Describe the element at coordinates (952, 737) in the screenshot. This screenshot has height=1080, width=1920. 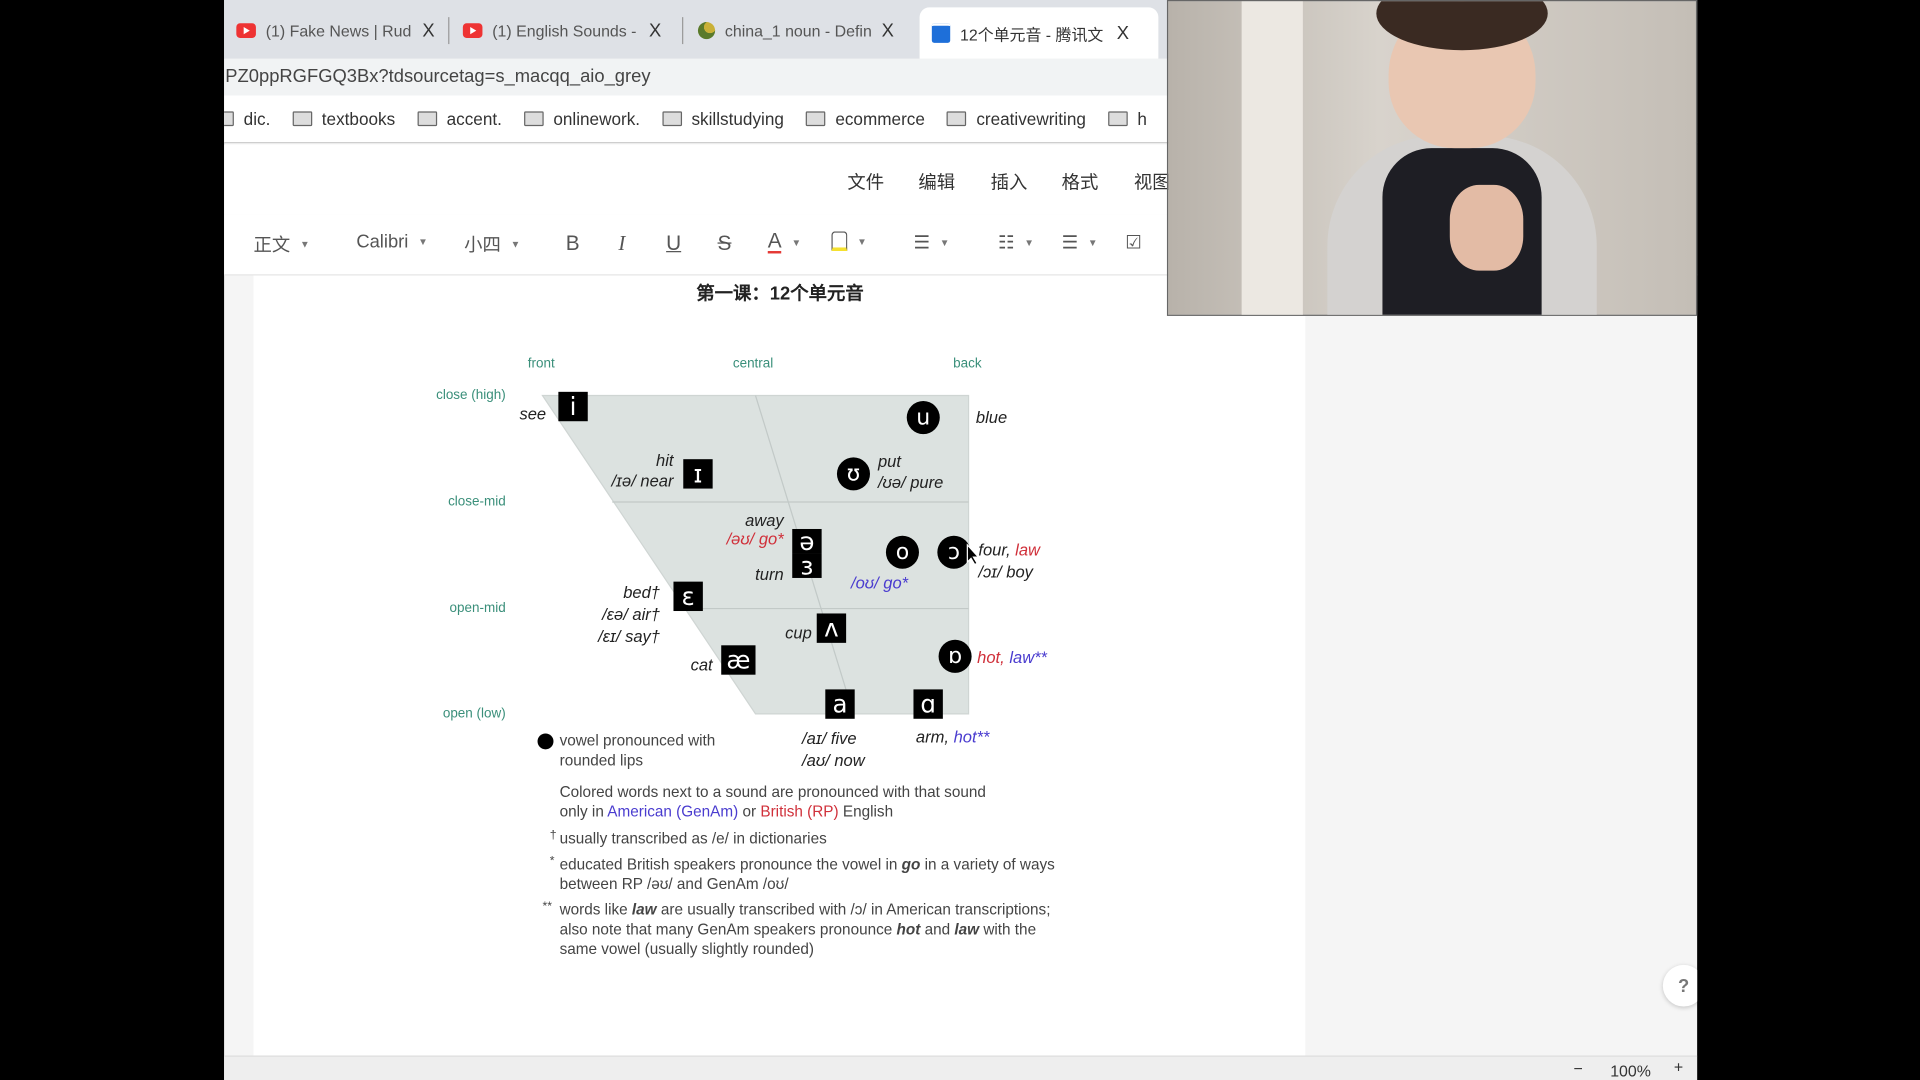
I see `word-arm-hot: arm, hot**` at that location.